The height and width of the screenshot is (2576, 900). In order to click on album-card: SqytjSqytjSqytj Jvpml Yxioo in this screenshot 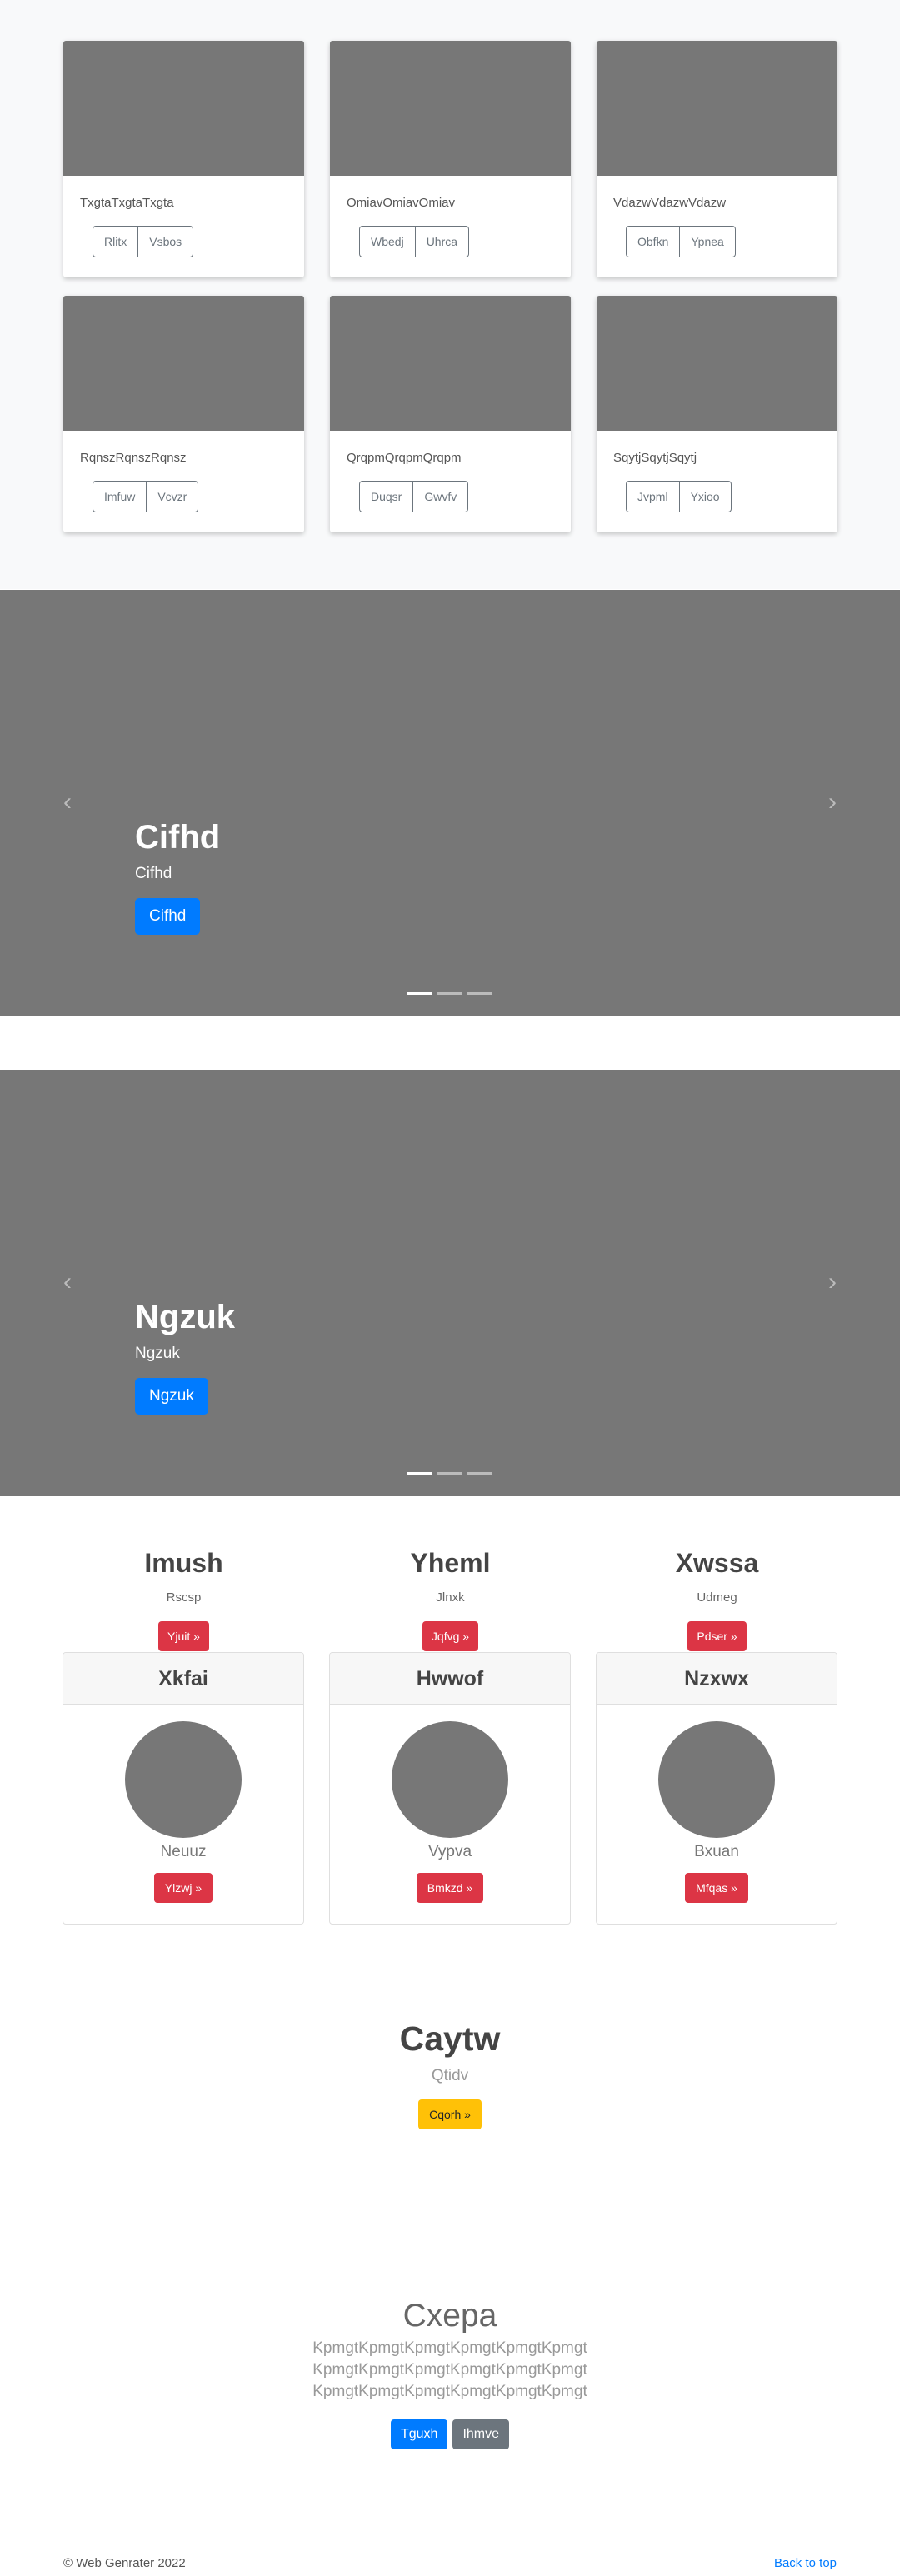, I will do `click(717, 414)`.